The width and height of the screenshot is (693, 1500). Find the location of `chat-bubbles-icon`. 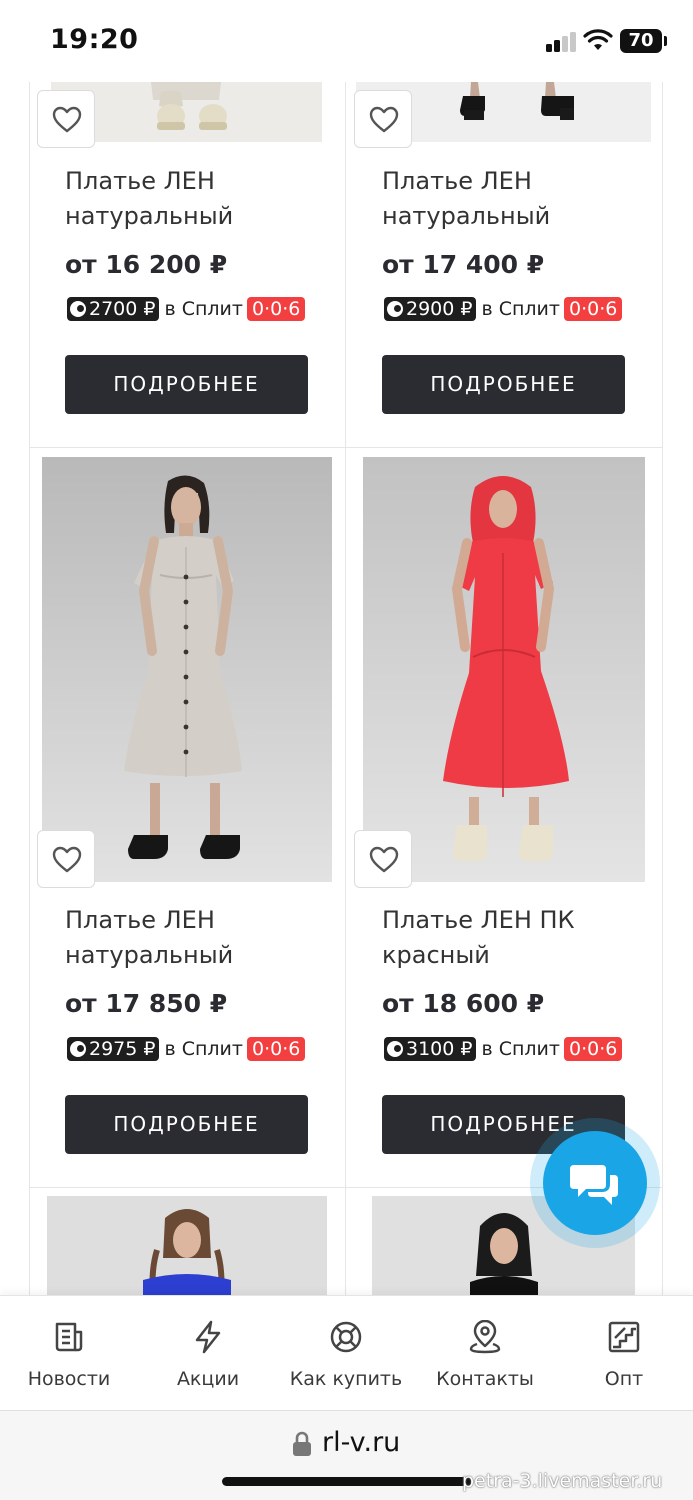

chat-bubbles-icon is located at coordinates (594, 1185).